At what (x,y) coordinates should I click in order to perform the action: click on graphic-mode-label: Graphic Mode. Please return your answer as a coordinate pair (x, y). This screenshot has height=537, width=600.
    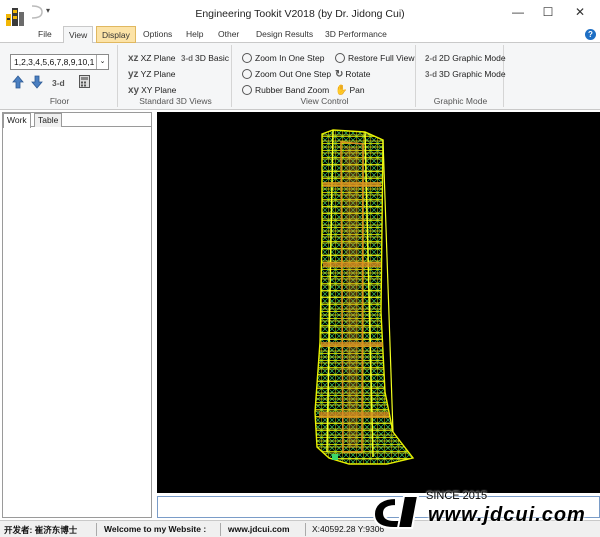
    Looking at the image, I should click on (460, 101).